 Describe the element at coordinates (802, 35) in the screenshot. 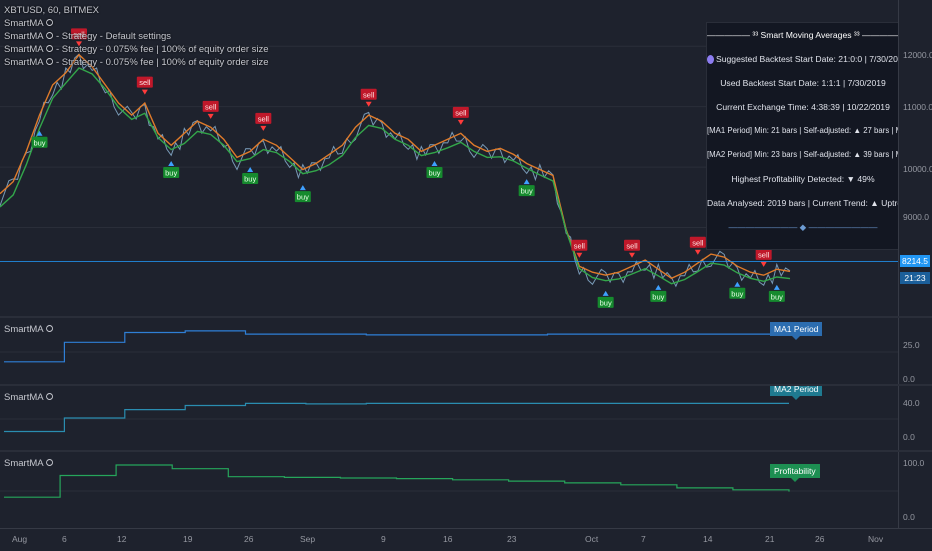

I see `info-title: ————— ³³ Smart Moving Averages ³³ —————` at that location.